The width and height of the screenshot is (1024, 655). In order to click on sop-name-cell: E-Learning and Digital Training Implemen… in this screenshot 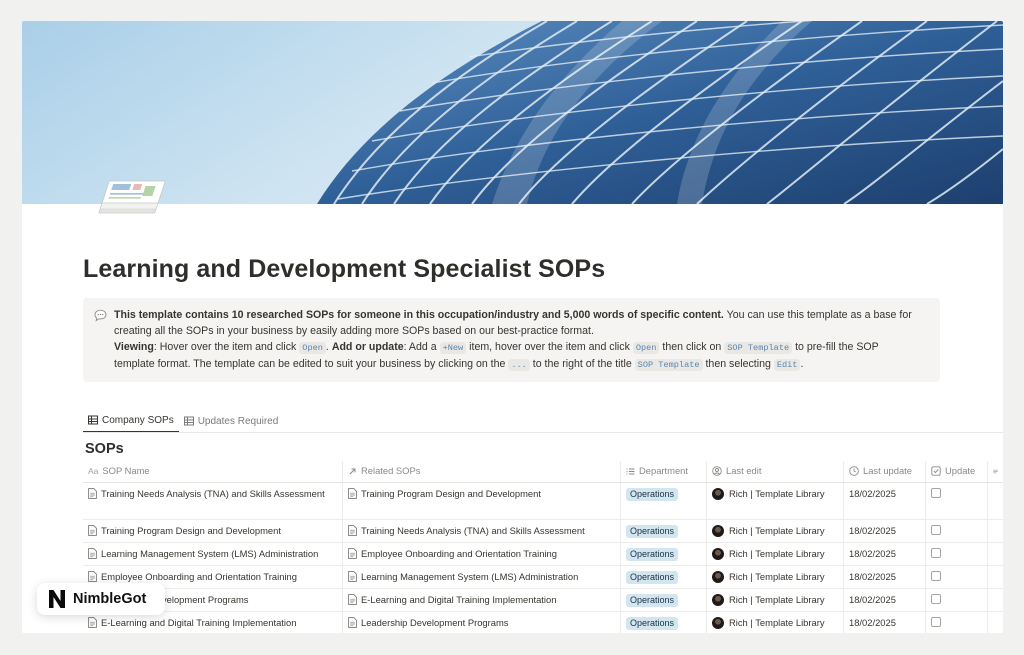, I will do `click(213, 622)`.